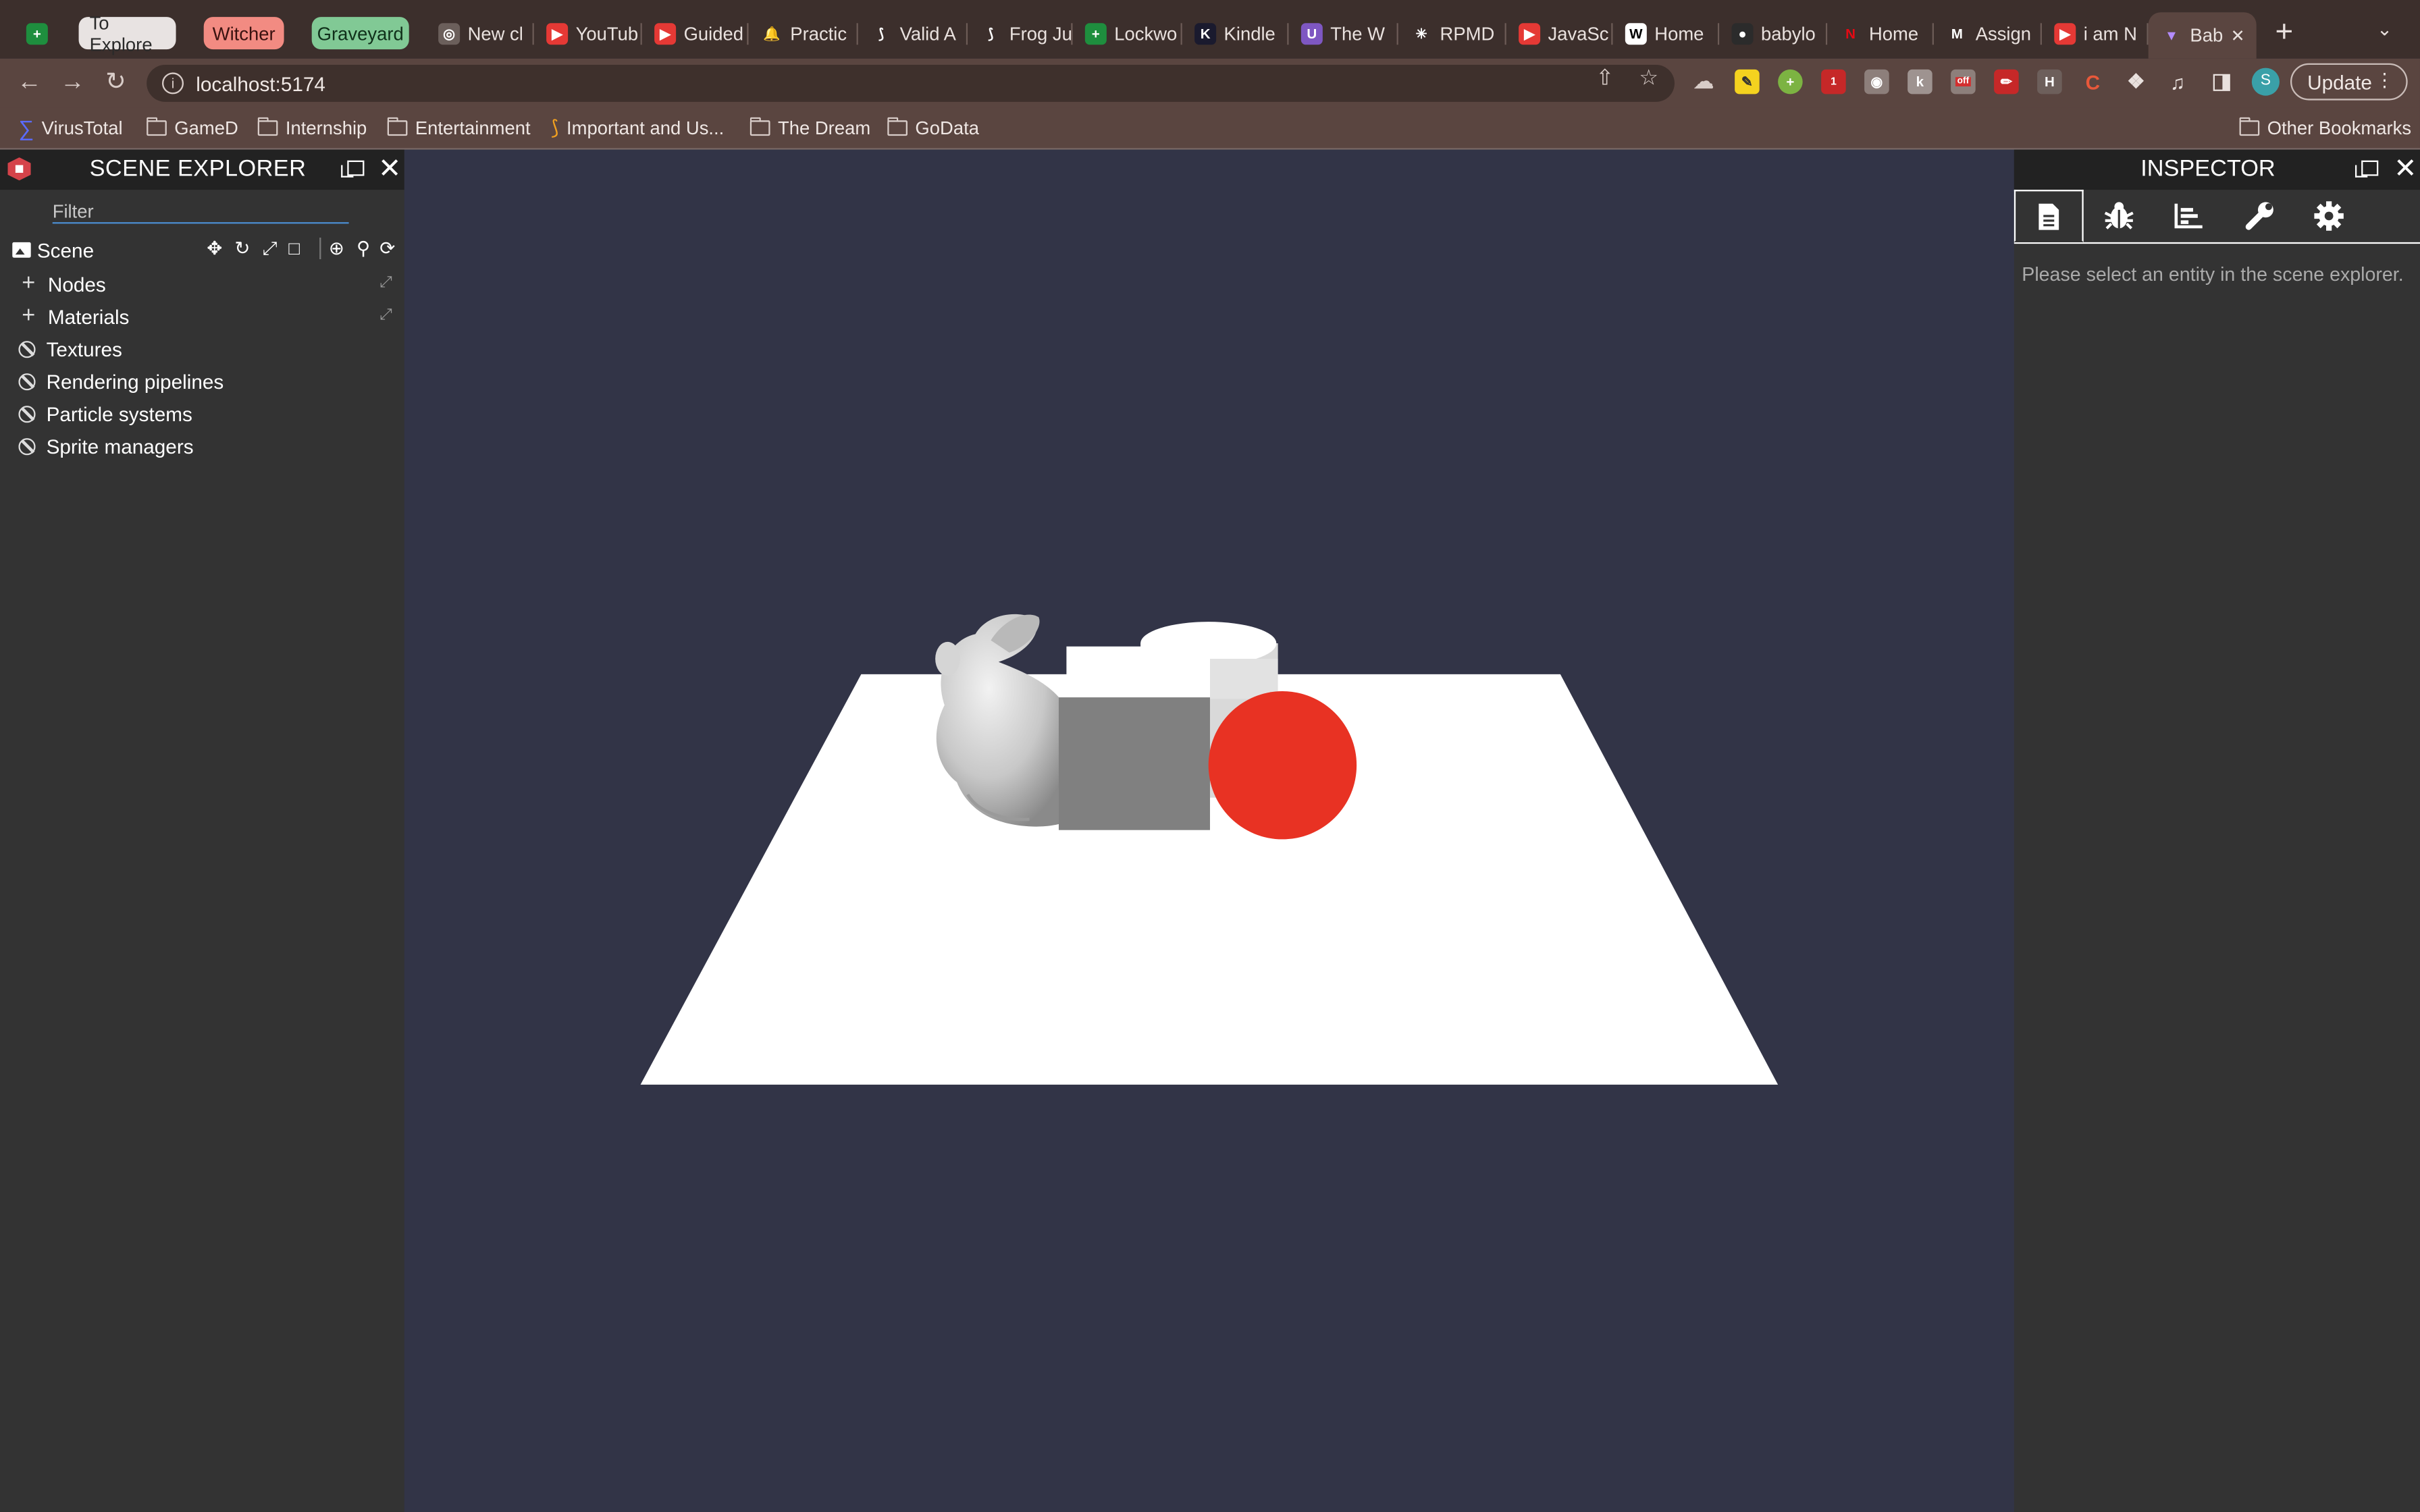 The height and width of the screenshot is (1512, 2420). What do you see at coordinates (2328, 216) in the screenshot?
I see `tab-settings` at bounding box center [2328, 216].